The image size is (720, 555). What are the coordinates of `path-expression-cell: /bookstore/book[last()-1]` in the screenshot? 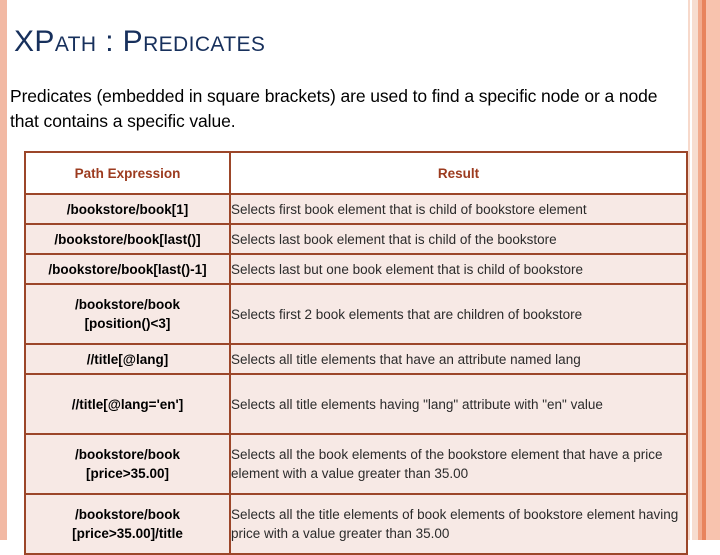 It's located at (127, 269).